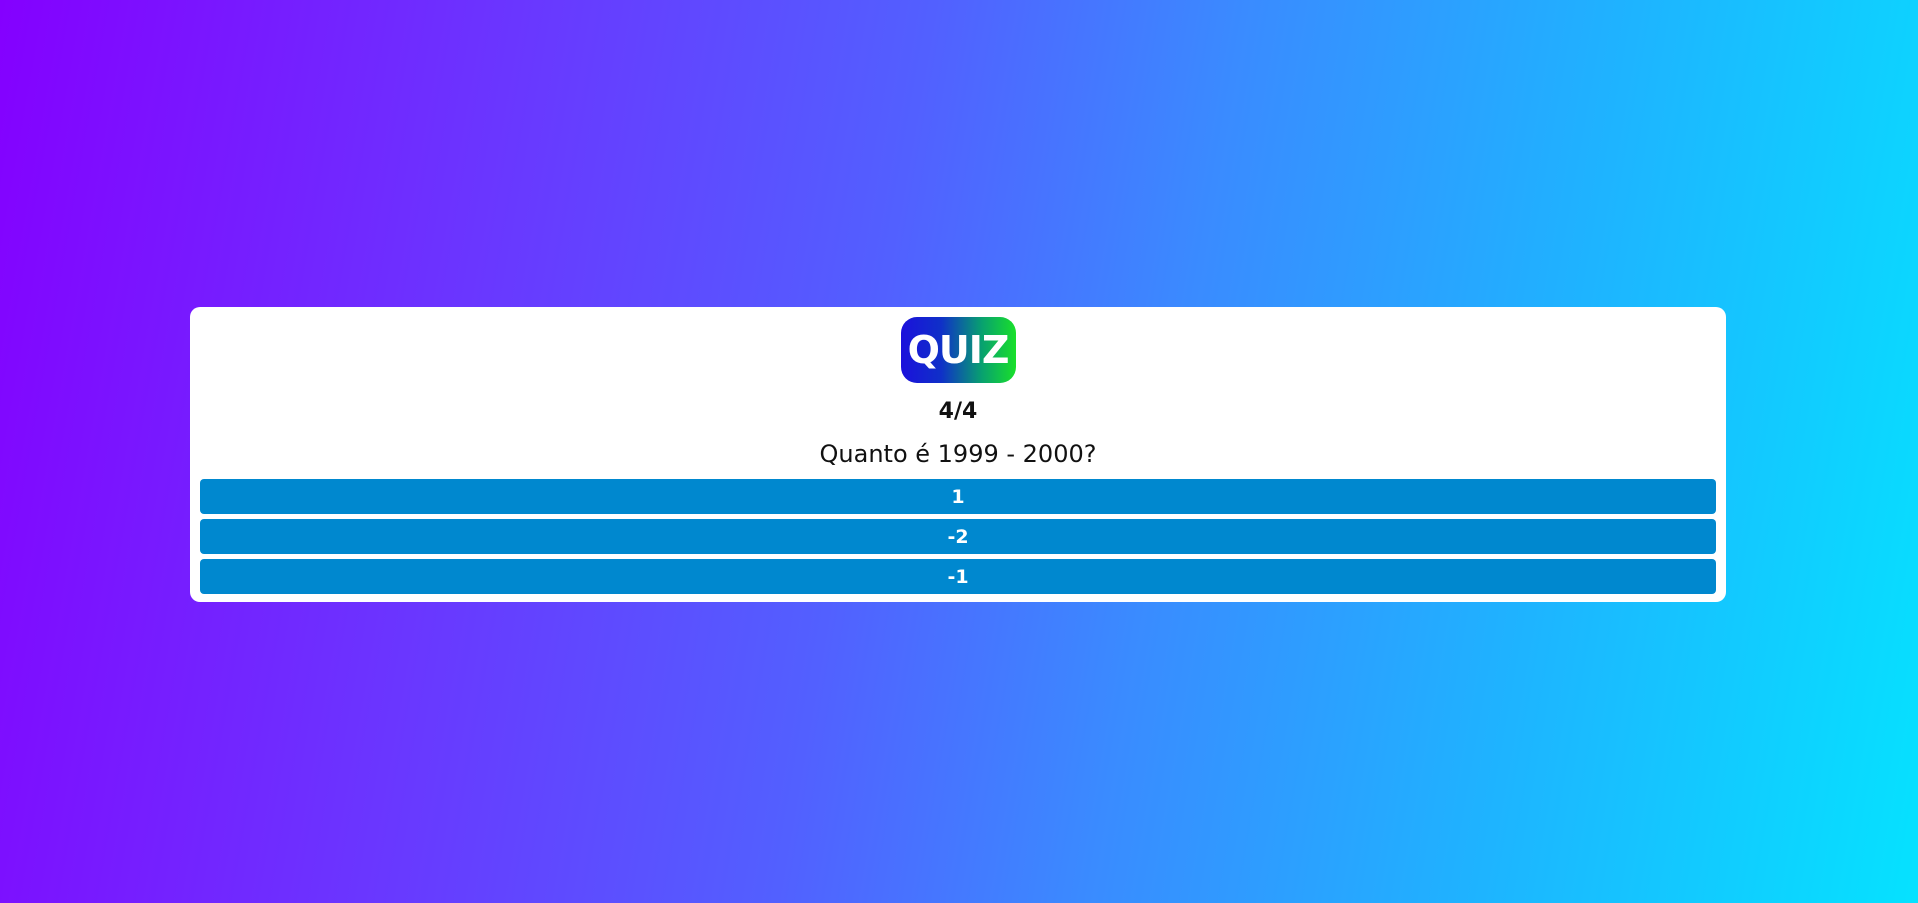 The width and height of the screenshot is (1918, 903). What do you see at coordinates (958, 411) in the screenshot?
I see `question-counter: 4/4` at bounding box center [958, 411].